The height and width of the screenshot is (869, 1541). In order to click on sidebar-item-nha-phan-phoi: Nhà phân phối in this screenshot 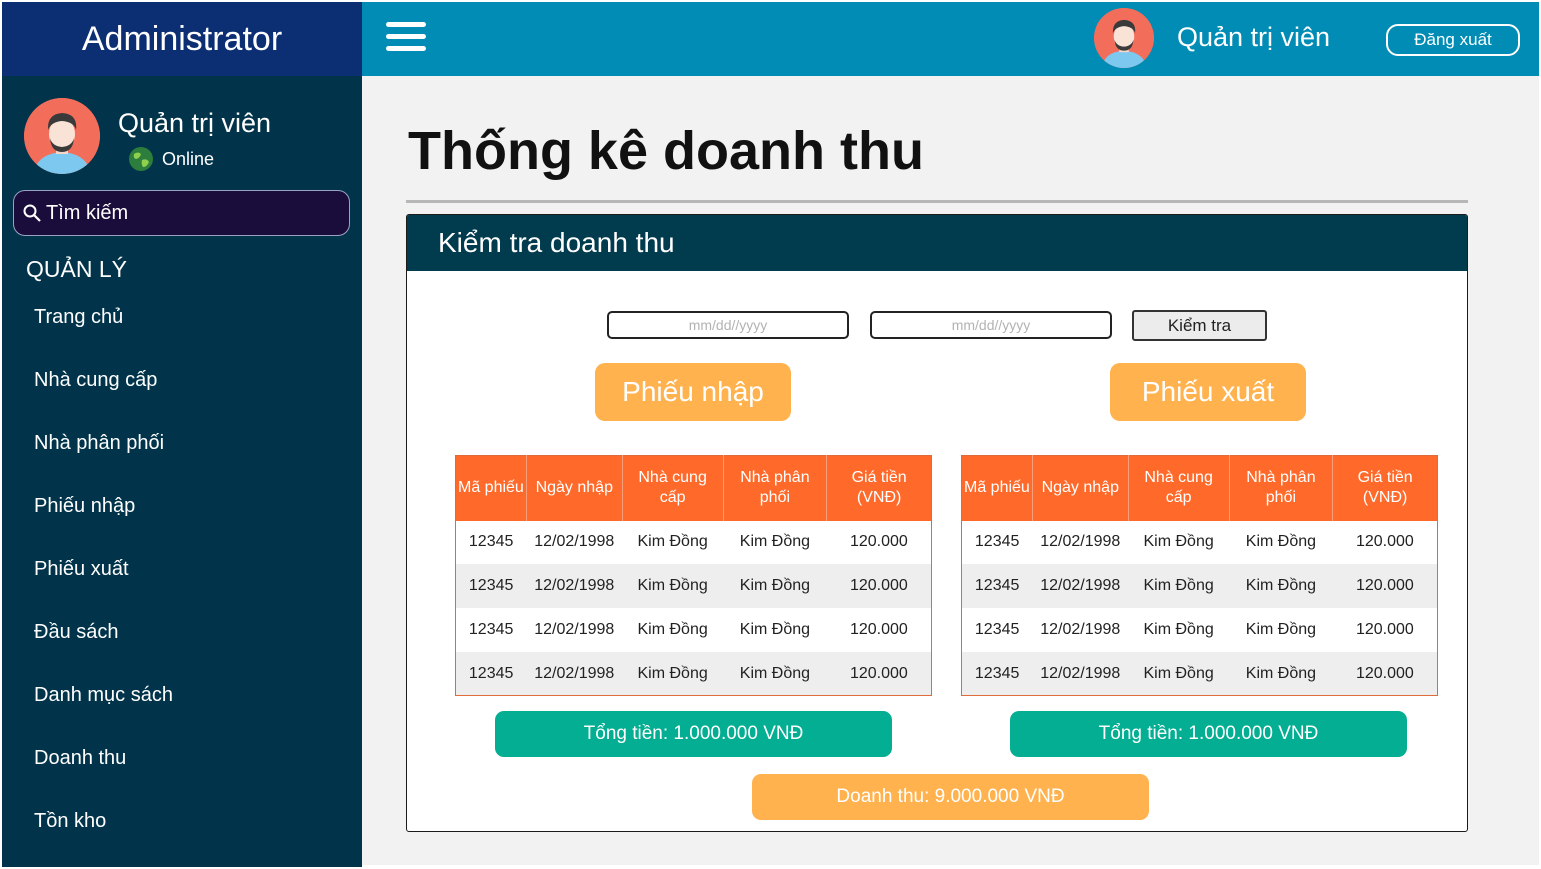, I will do `click(103, 463)`.